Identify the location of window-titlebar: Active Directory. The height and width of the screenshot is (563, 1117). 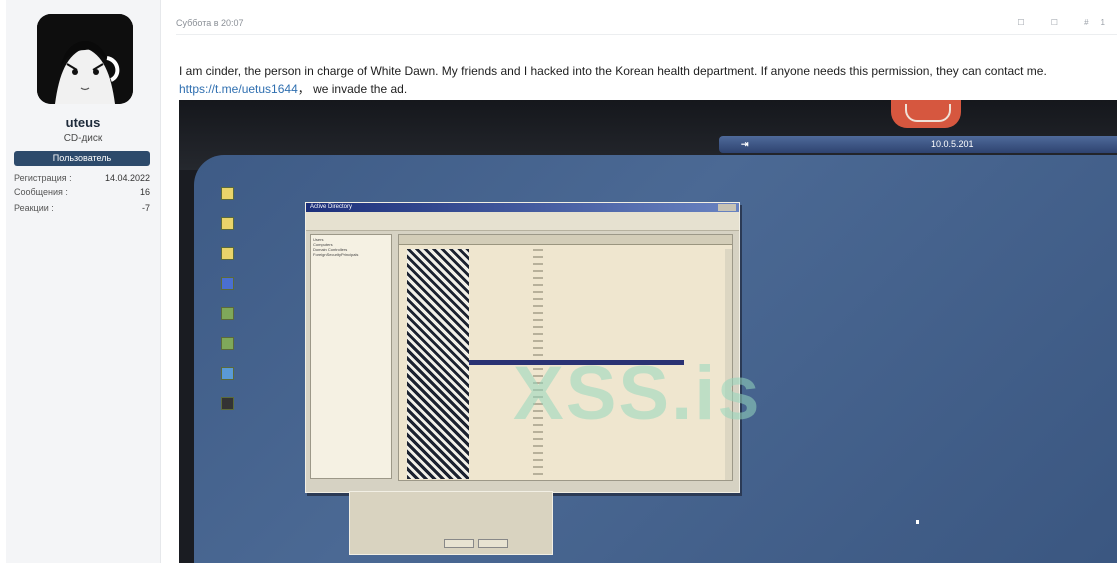
(522, 207).